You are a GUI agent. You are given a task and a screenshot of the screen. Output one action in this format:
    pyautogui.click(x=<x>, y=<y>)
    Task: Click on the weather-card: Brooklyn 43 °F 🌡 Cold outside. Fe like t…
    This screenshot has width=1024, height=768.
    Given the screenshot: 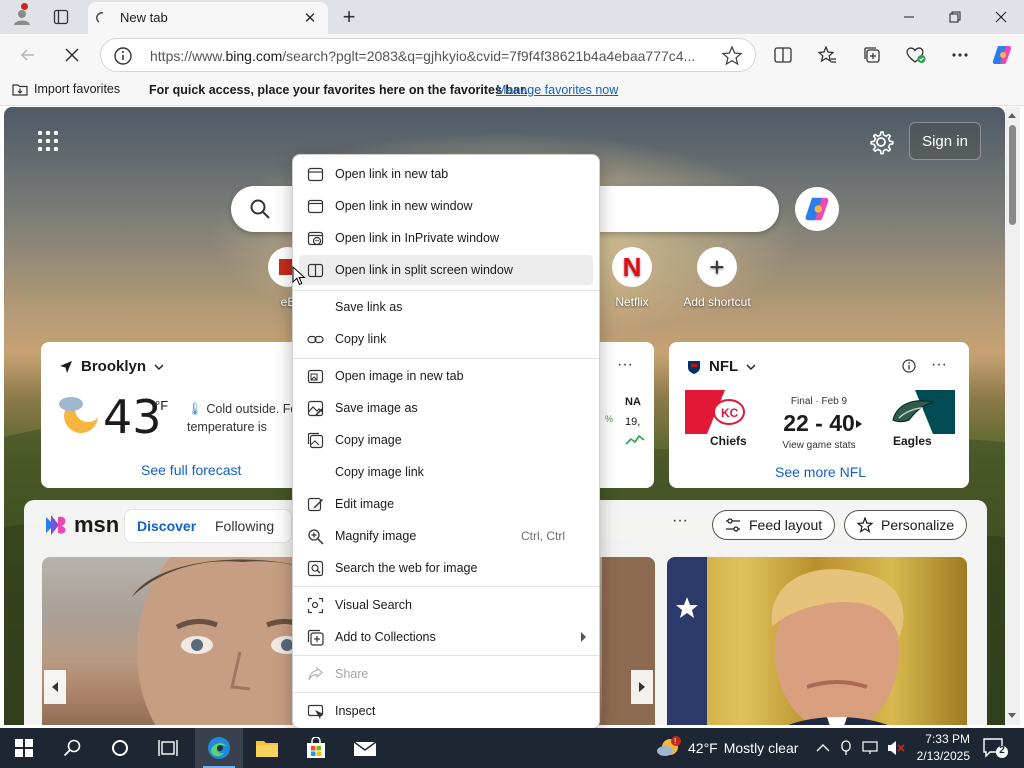 What is the action you would take?
    pyautogui.click(x=186, y=415)
    